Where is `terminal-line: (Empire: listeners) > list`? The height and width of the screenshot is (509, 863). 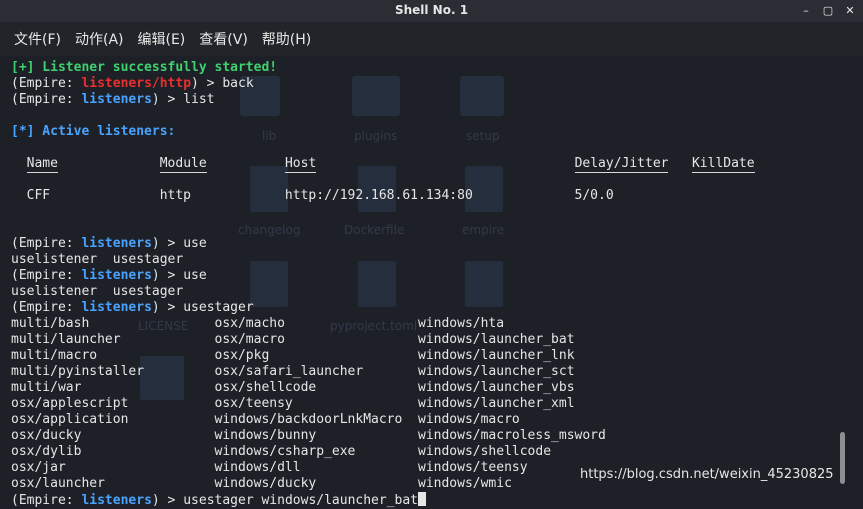 terminal-line: (Empire: listeners) > list is located at coordinates (426, 100).